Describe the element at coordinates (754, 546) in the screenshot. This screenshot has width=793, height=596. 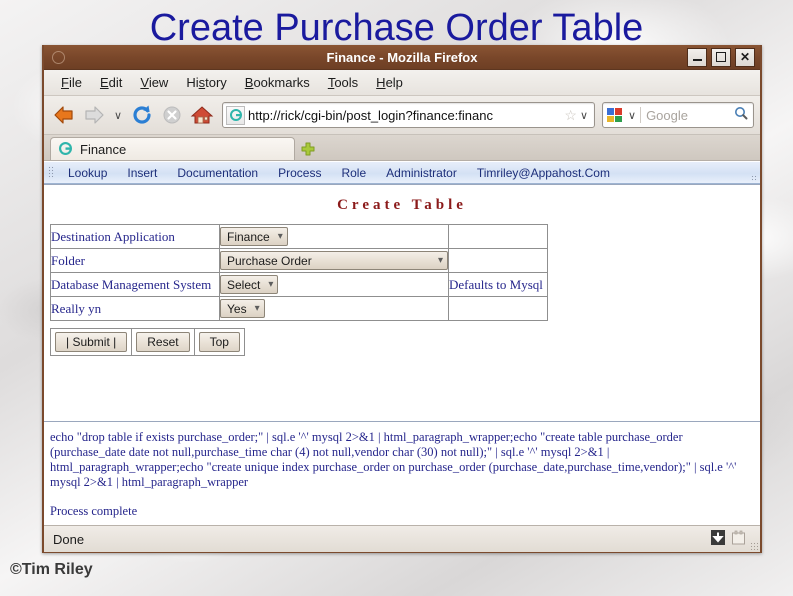
I see `window-resize-grip` at that location.